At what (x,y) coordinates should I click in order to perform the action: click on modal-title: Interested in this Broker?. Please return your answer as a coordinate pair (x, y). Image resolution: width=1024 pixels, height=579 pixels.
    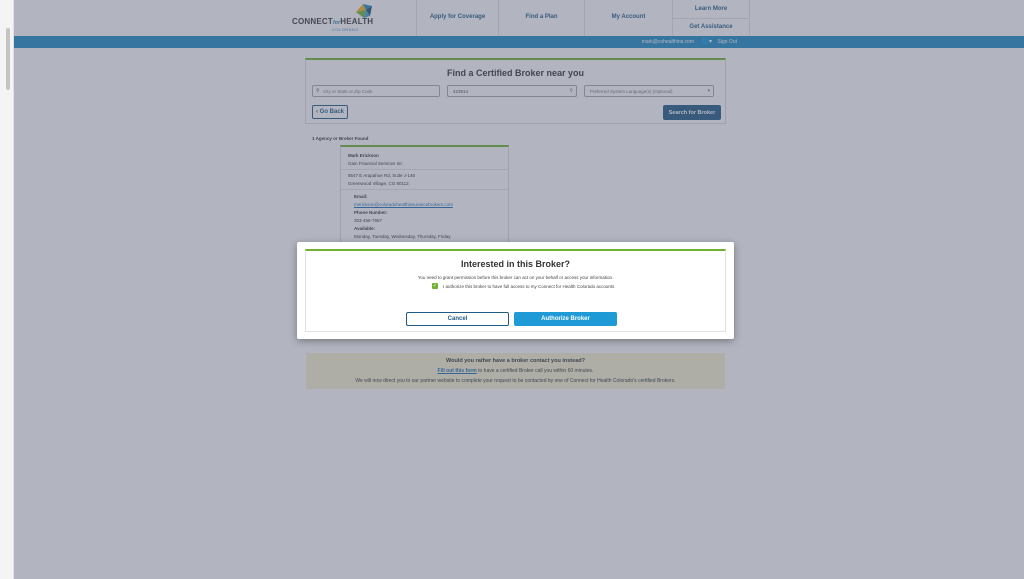
    Looking at the image, I should click on (515, 264).